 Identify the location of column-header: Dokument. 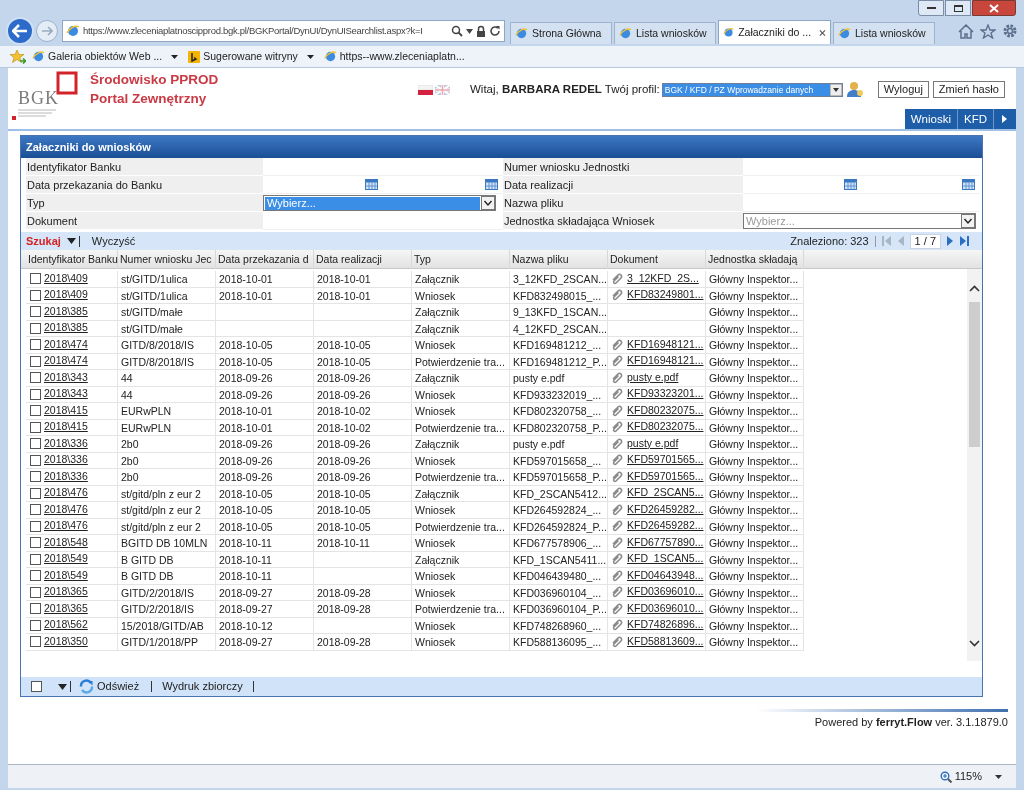
(657, 259).